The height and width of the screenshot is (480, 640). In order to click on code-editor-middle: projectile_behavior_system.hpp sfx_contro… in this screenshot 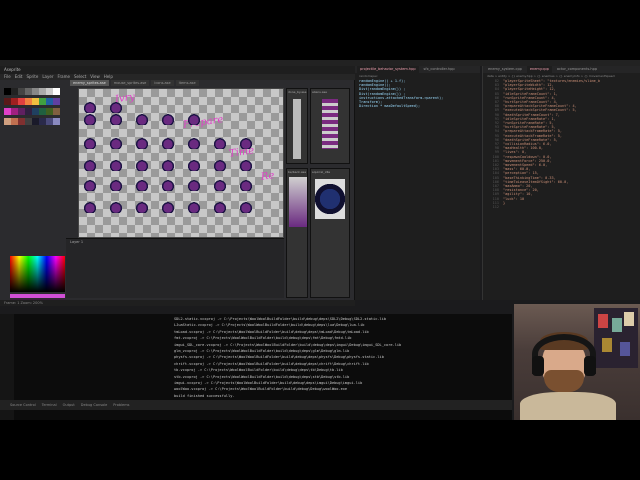, I will do `click(417, 183)`.